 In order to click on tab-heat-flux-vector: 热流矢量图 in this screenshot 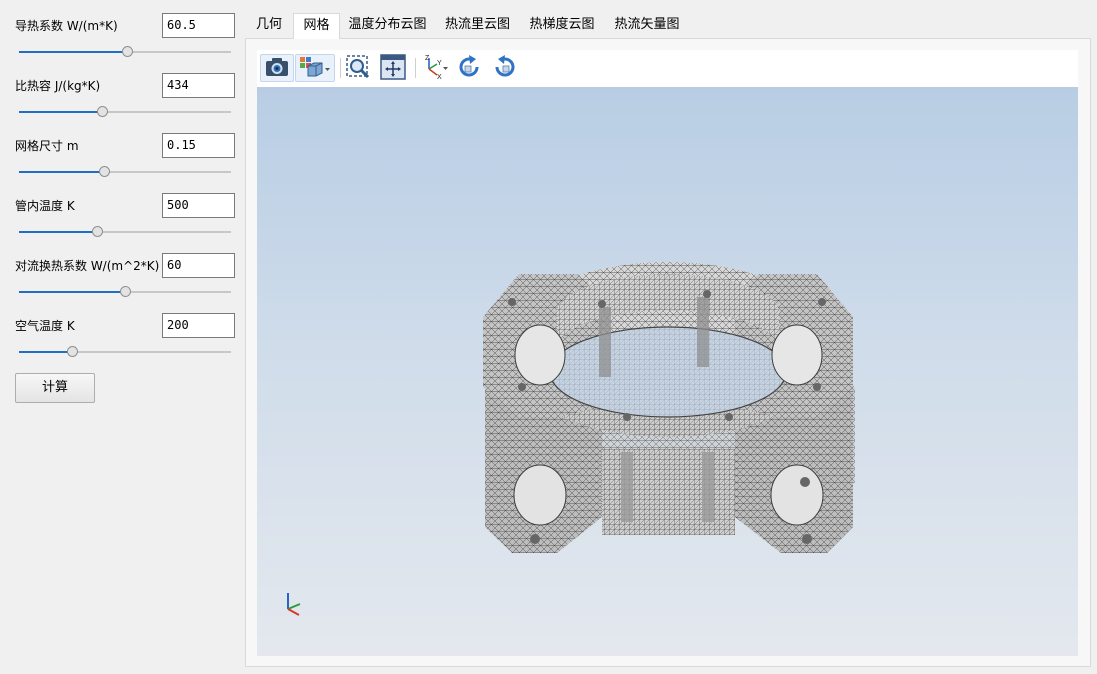, I will do `click(647, 26)`.